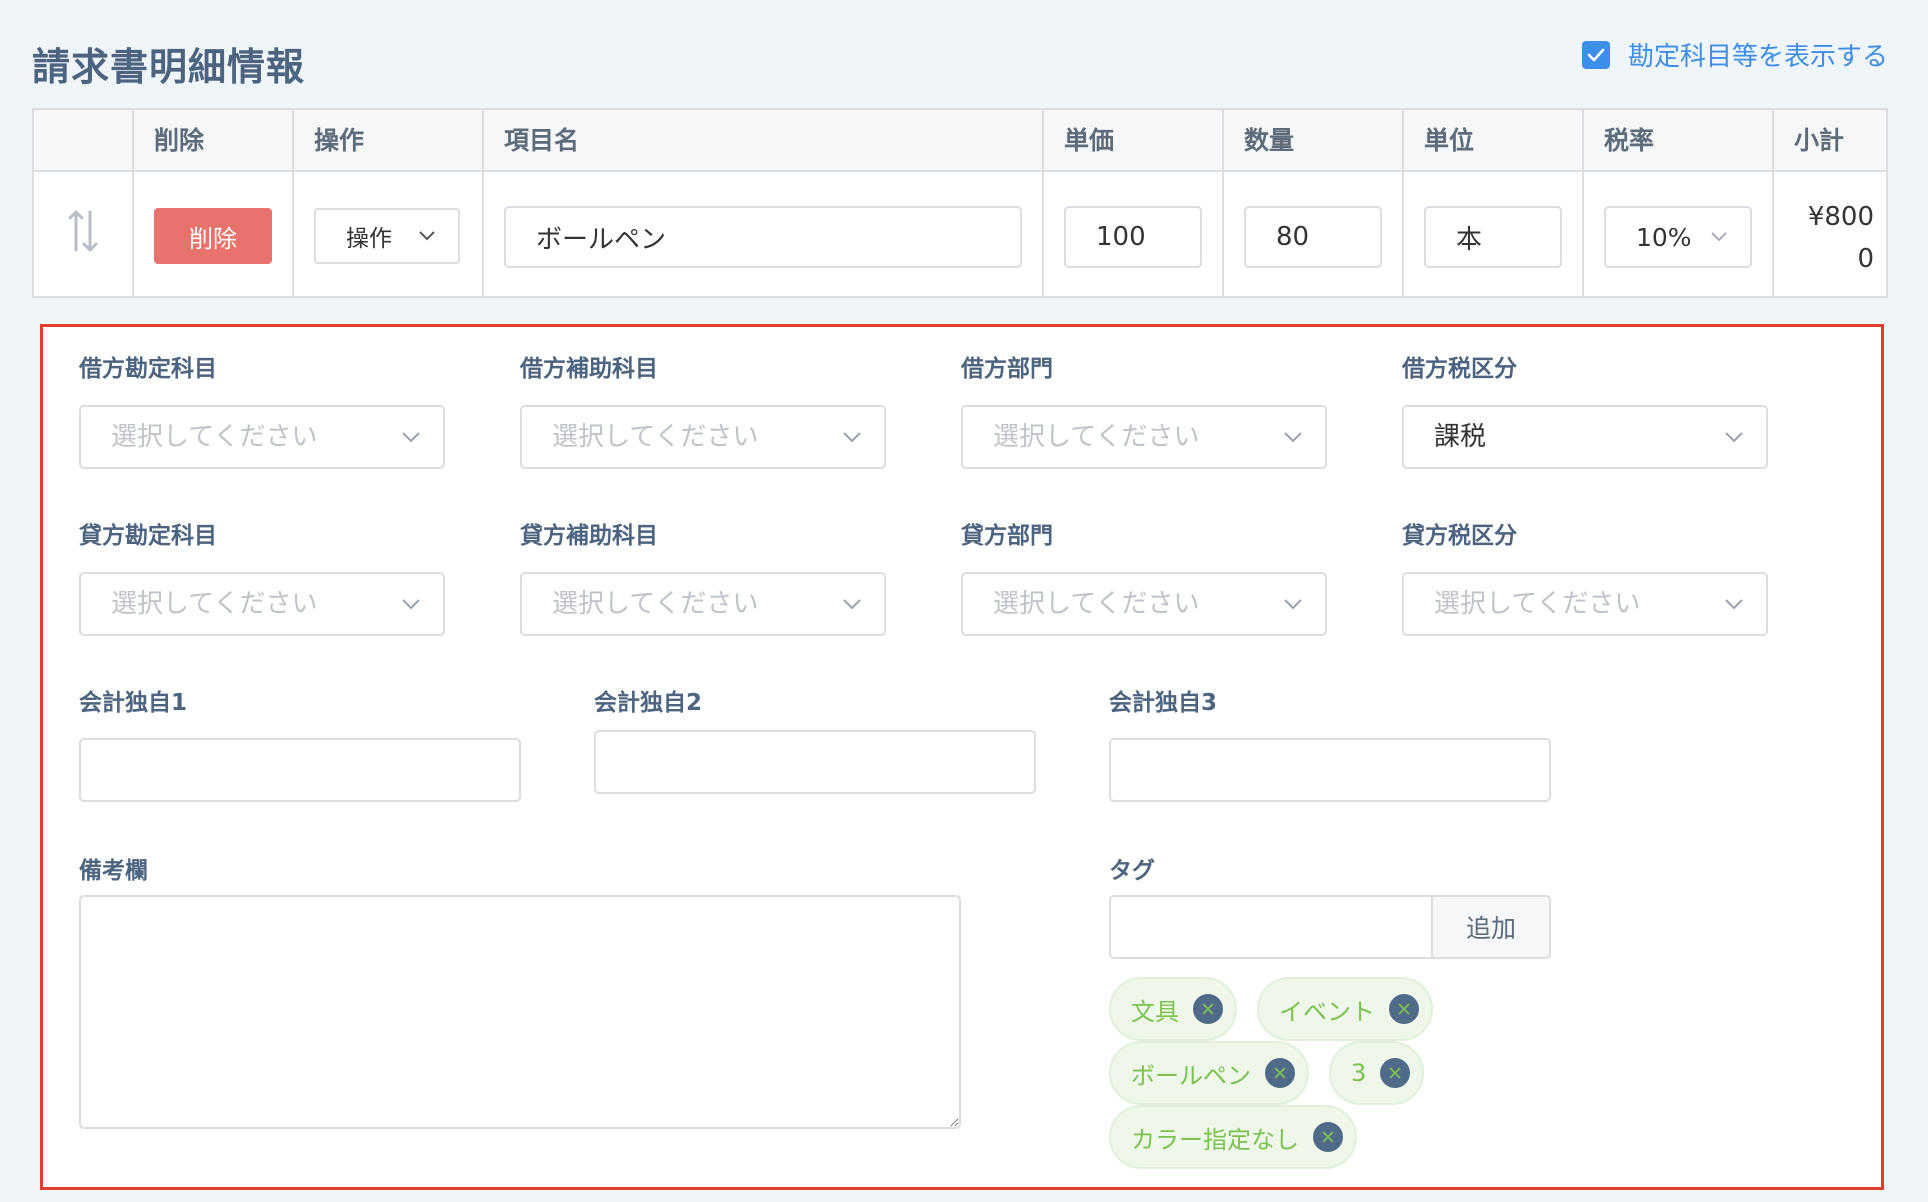 This screenshot has height=1202, width=1928. I want to click on debit-account-select: 選択してください, so click(262, 437).